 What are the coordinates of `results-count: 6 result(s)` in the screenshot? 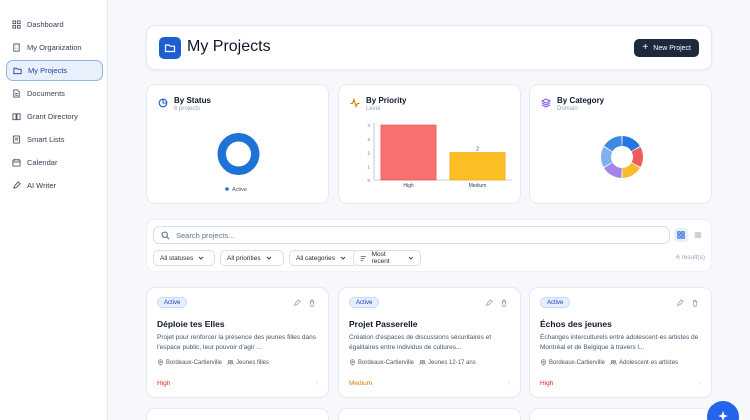 It's located at (690, 257).